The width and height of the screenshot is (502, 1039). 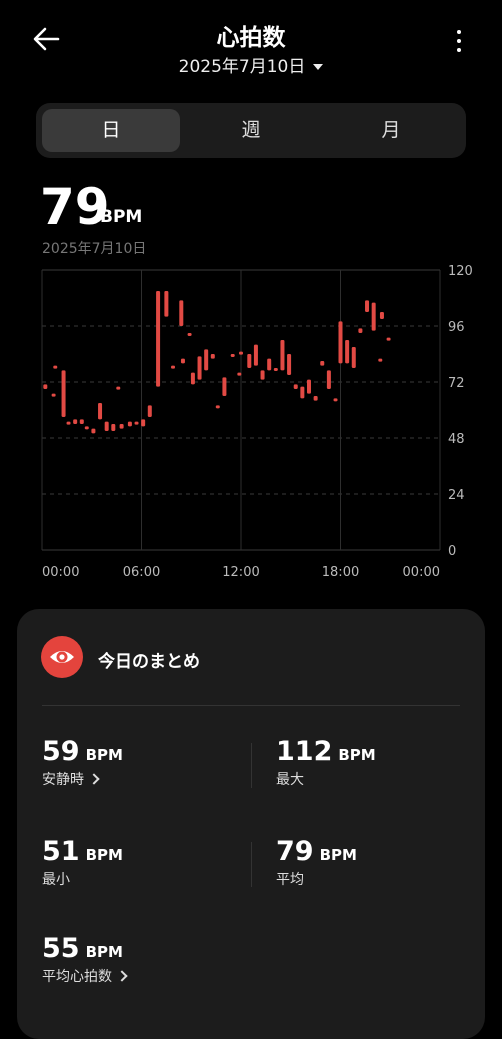 What do you see at coordinates (460, 271) in the screenshot?
I see `y-tick-label: 120` at bounding box center [460, 271].